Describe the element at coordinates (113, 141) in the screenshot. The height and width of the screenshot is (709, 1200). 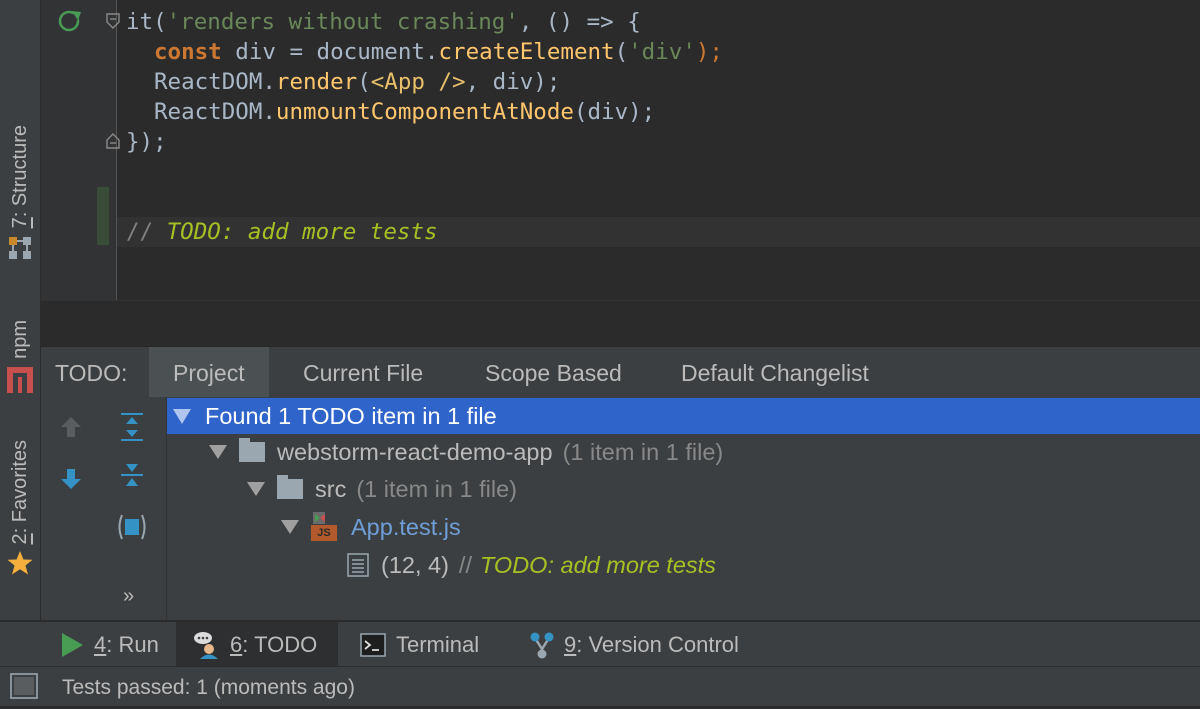
I see `fold-close-icon` at that location.